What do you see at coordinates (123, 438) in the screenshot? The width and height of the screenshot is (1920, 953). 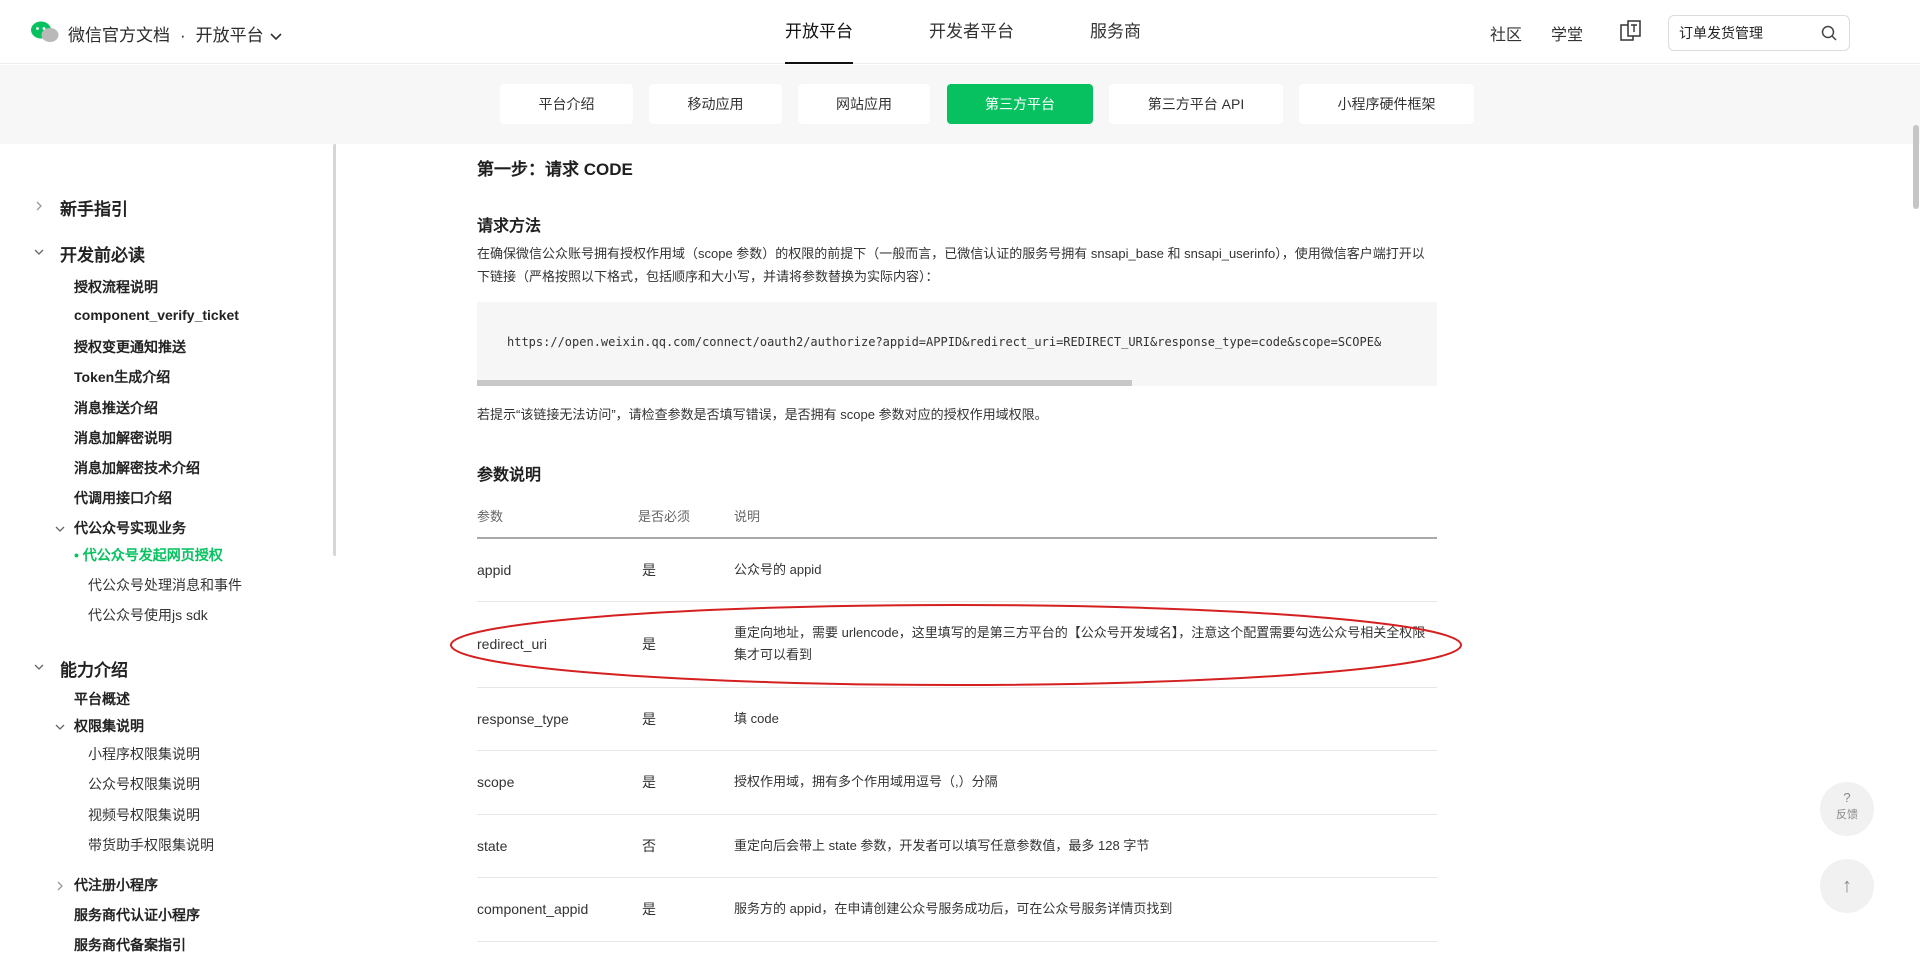 I see `sidebar-item-msg-crypto: 消息加解密说明` at bounding box center [123, 438].